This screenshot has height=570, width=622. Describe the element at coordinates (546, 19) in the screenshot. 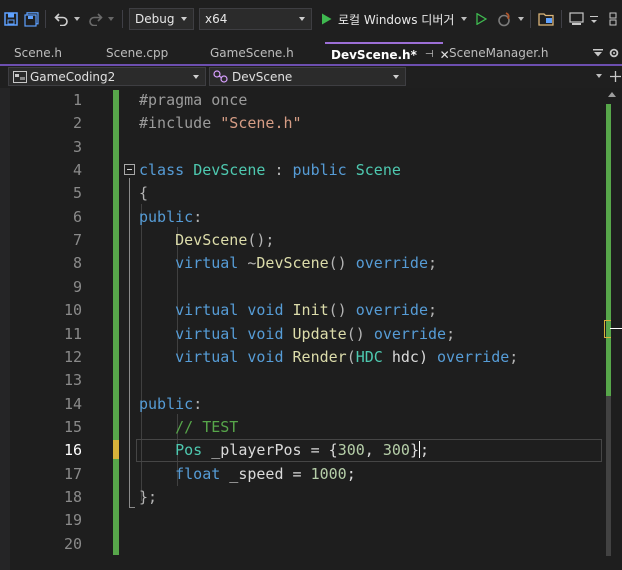

I see `solution-explorer-icon` at that location.